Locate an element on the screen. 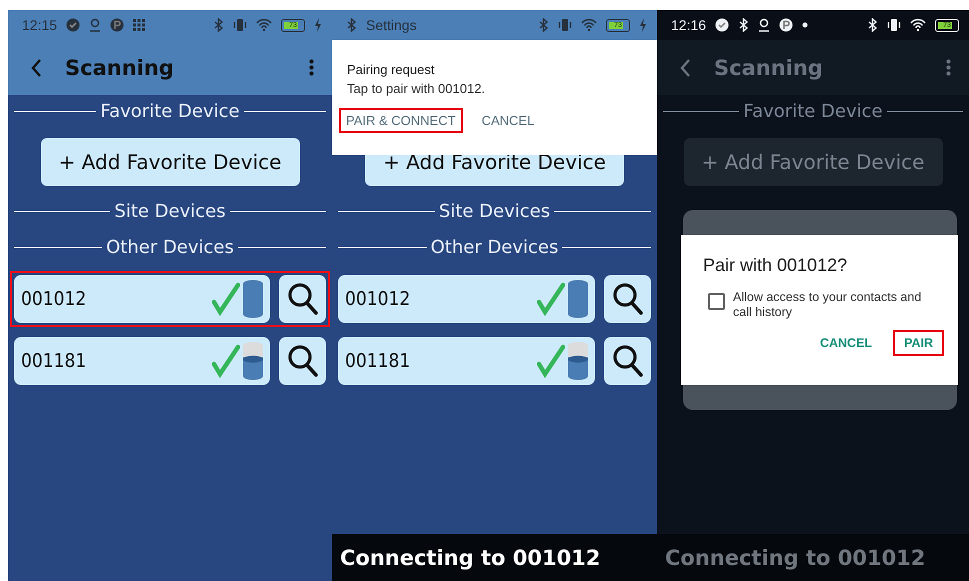 The width and height of the screenshot is (969, 581). checkbox-label: Allow access to your contacts and call history is located at coordinates (827, 305).